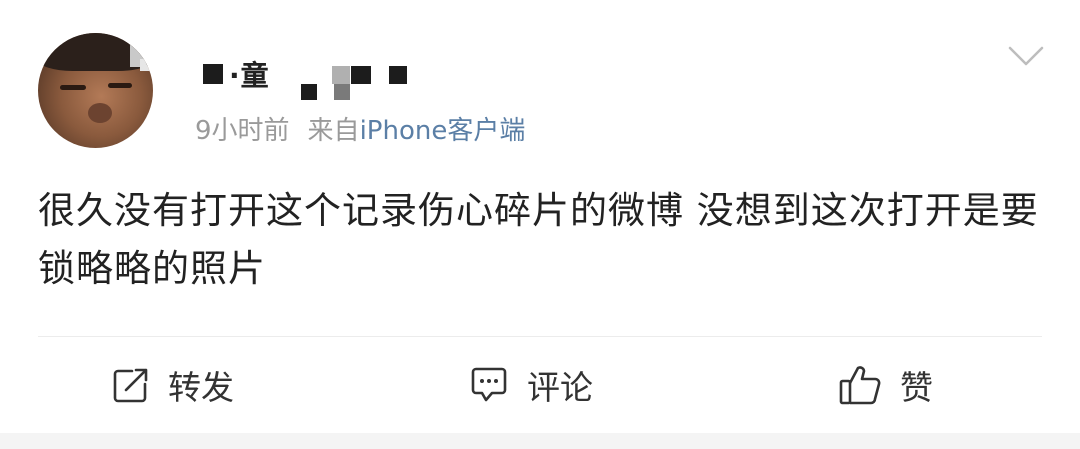  What do you see at coordinates (73, 87) in the screenshot?
I see `avatar-eye-left` at bounding box center [73, 87].